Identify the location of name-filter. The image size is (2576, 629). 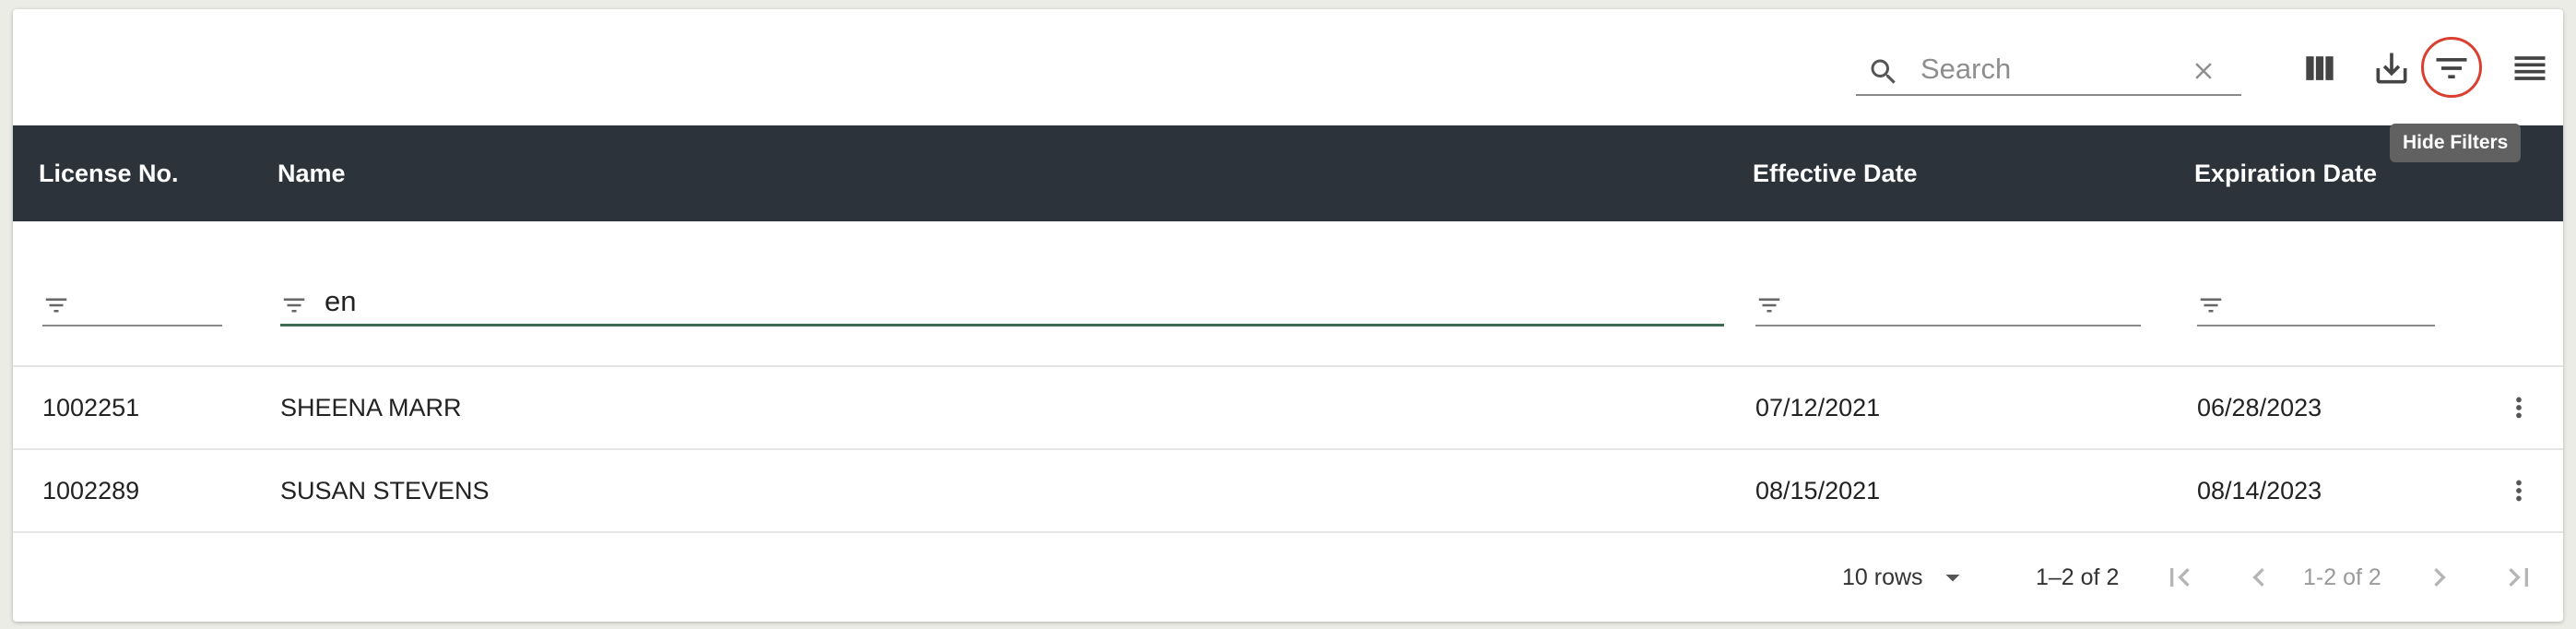
(1002, 303).